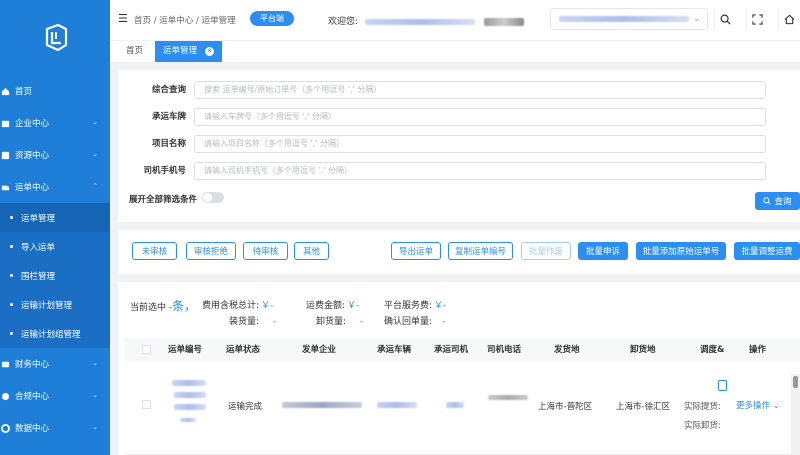 The image size is (800, 455). Describe the element at coordinates (32, 188) in the screenshot. I see `sidebar-item-label: 运单中心` at that location.